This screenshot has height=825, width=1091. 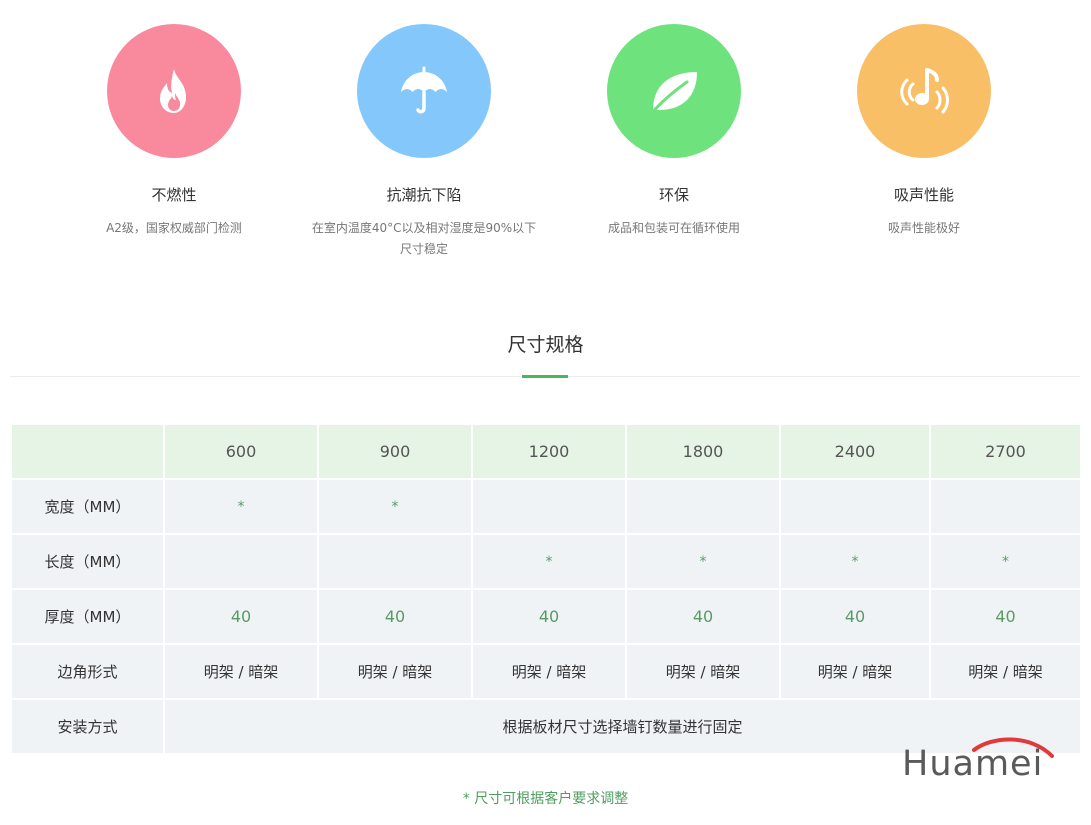 I want to click on leaf-icon, so click(x=673, y=94).